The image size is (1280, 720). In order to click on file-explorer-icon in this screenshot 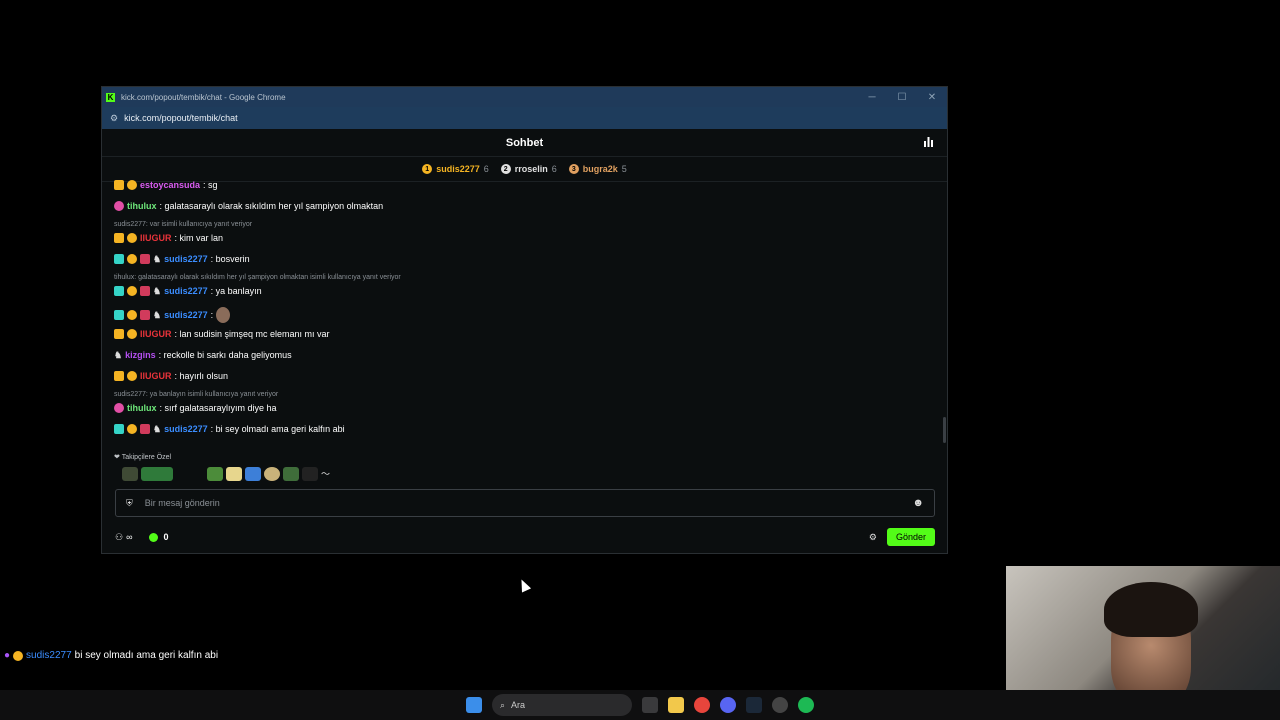, I will do `click(676, 705)`.